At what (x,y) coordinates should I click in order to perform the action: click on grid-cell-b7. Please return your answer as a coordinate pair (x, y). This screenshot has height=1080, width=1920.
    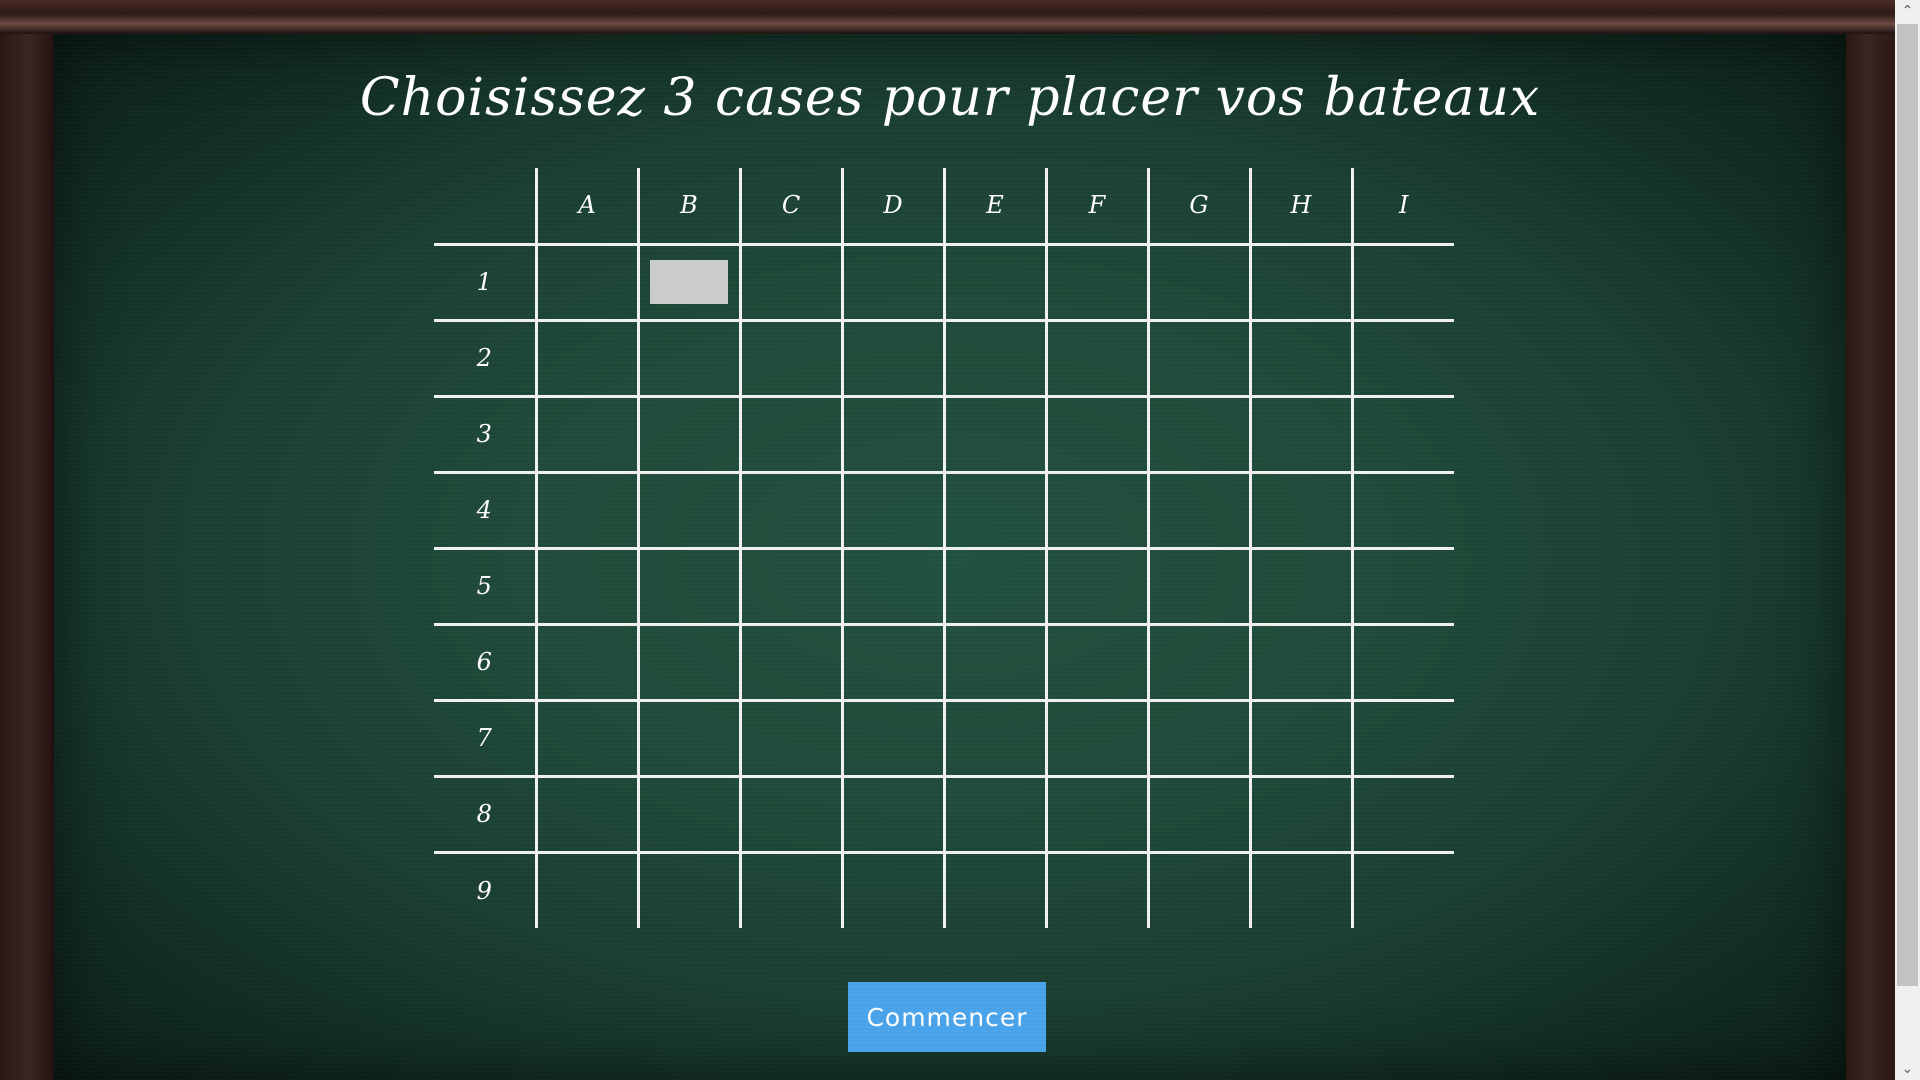
    Looking at the image, I should click on (688, 737).